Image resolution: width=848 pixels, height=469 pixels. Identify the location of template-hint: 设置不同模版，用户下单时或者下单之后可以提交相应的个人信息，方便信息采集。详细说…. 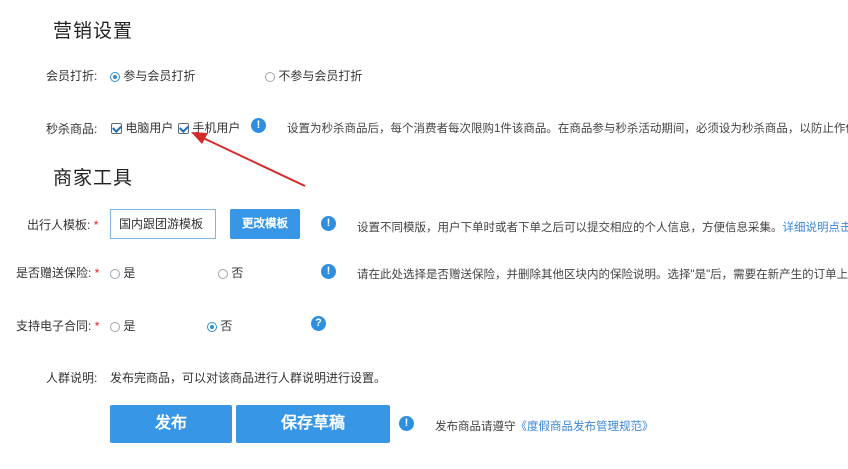
(602, 227).